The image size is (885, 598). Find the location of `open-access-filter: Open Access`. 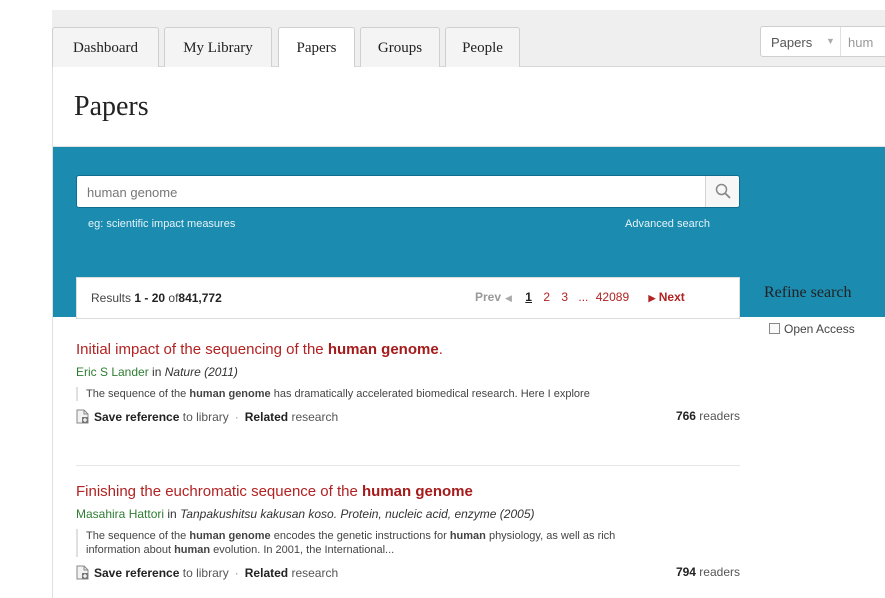

open-access-filter: Open Access is located at coordinates (812, 329).